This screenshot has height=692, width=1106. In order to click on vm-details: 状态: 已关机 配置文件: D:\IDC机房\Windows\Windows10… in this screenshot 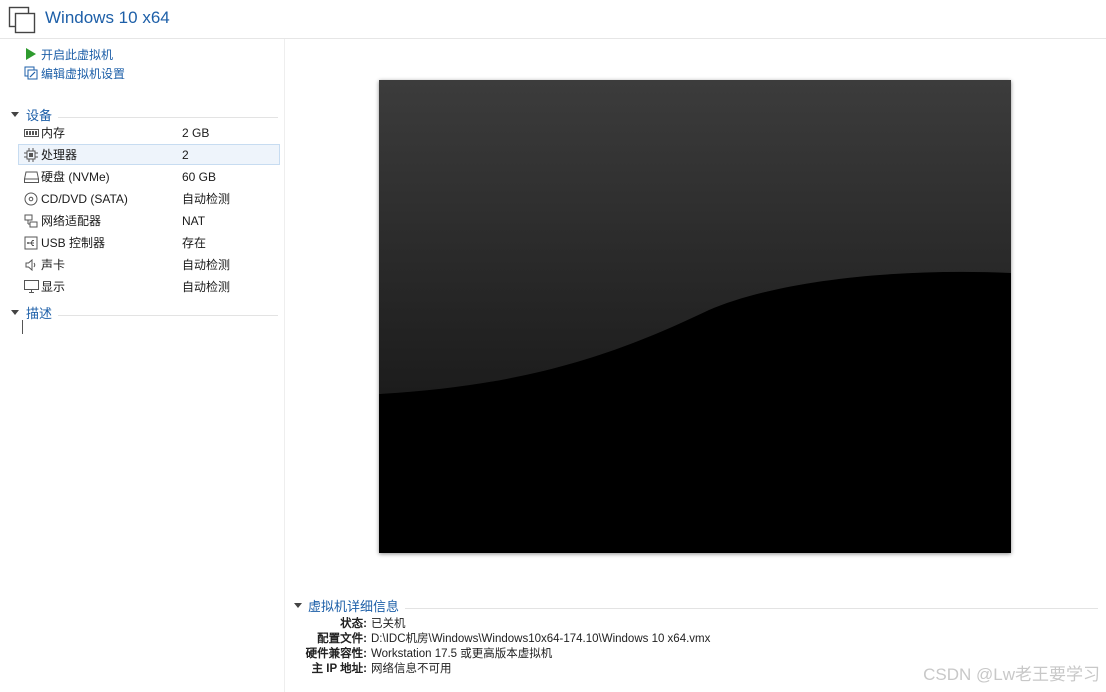, I will do `click(596, 645)`.